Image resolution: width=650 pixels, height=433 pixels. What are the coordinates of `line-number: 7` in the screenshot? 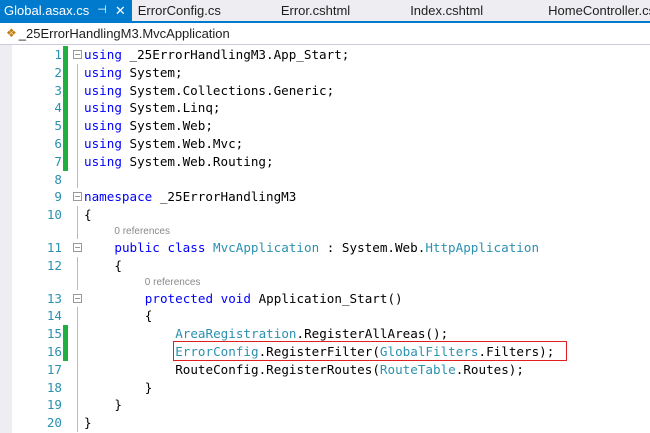 It's located at (58, 161).